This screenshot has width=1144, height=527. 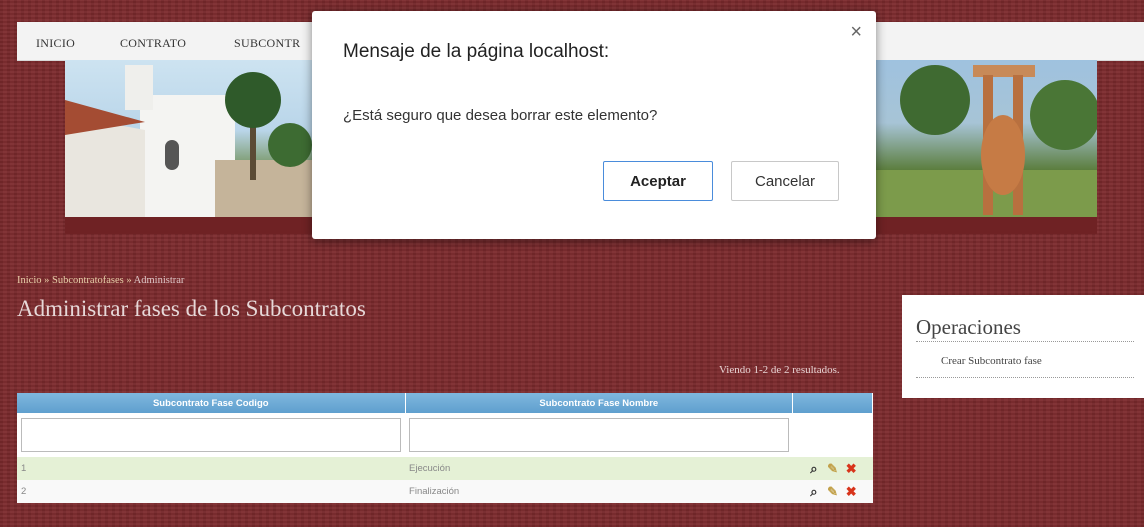 What do you see at coordinates (1023, 346) in the screenshot?
I see `operations-panel: Operaciones Crear Subcontrato fase` at bounding box center [1023, 346].